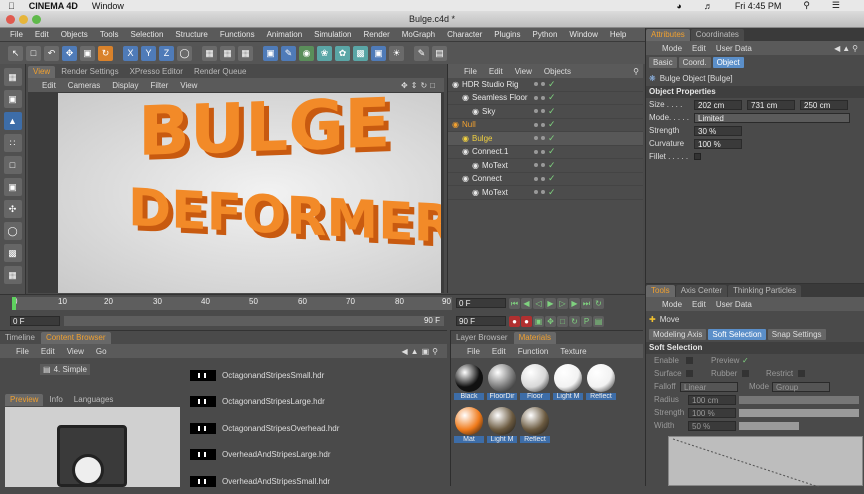 This screenshot has width=864, height=494. Describe the element at coordinates (545, 85) in the screenshot. I see `object-row: ◉ HDR Studio Rig ✓` at that location.